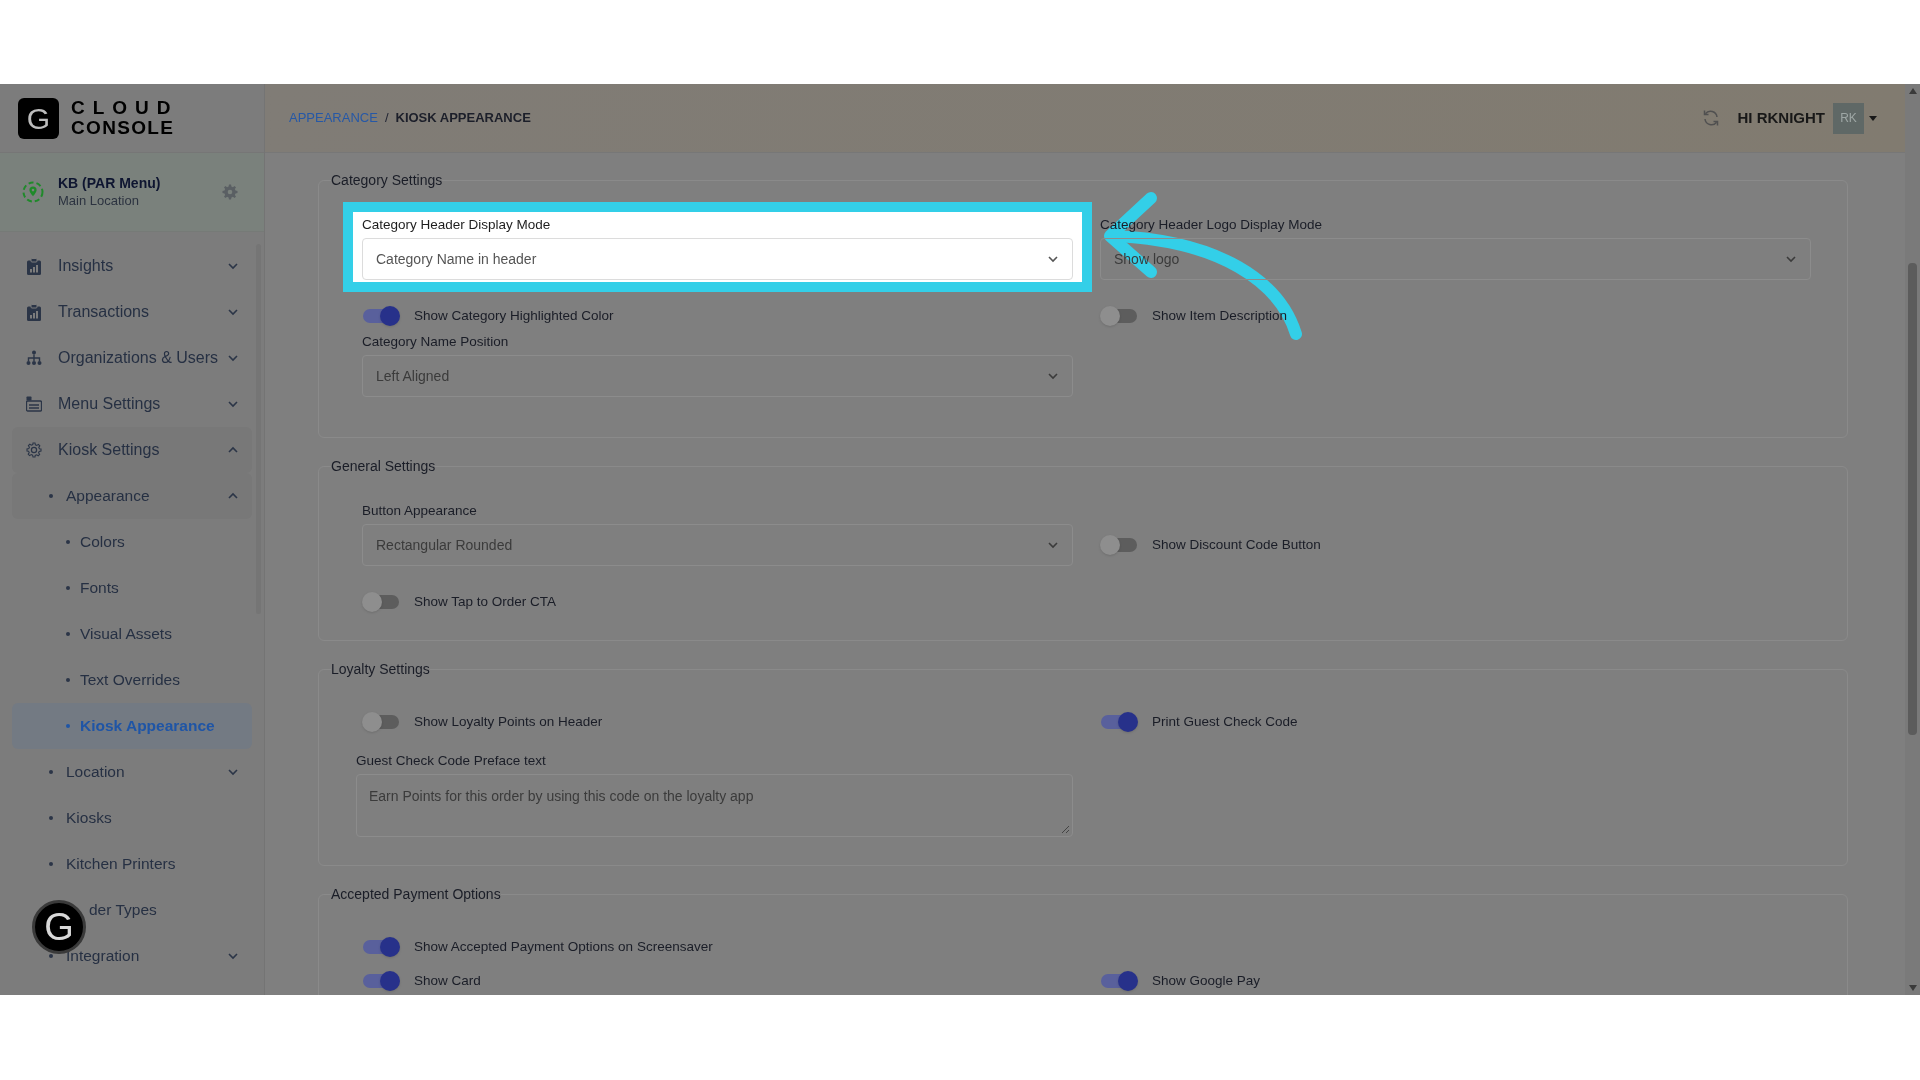 The height and width of the screenshot is (1080, 1920). What do you see at coordinates (132, 680) in the screenshot?
I see `nav-item: Text Overrides` at bounding box center [132, 680].